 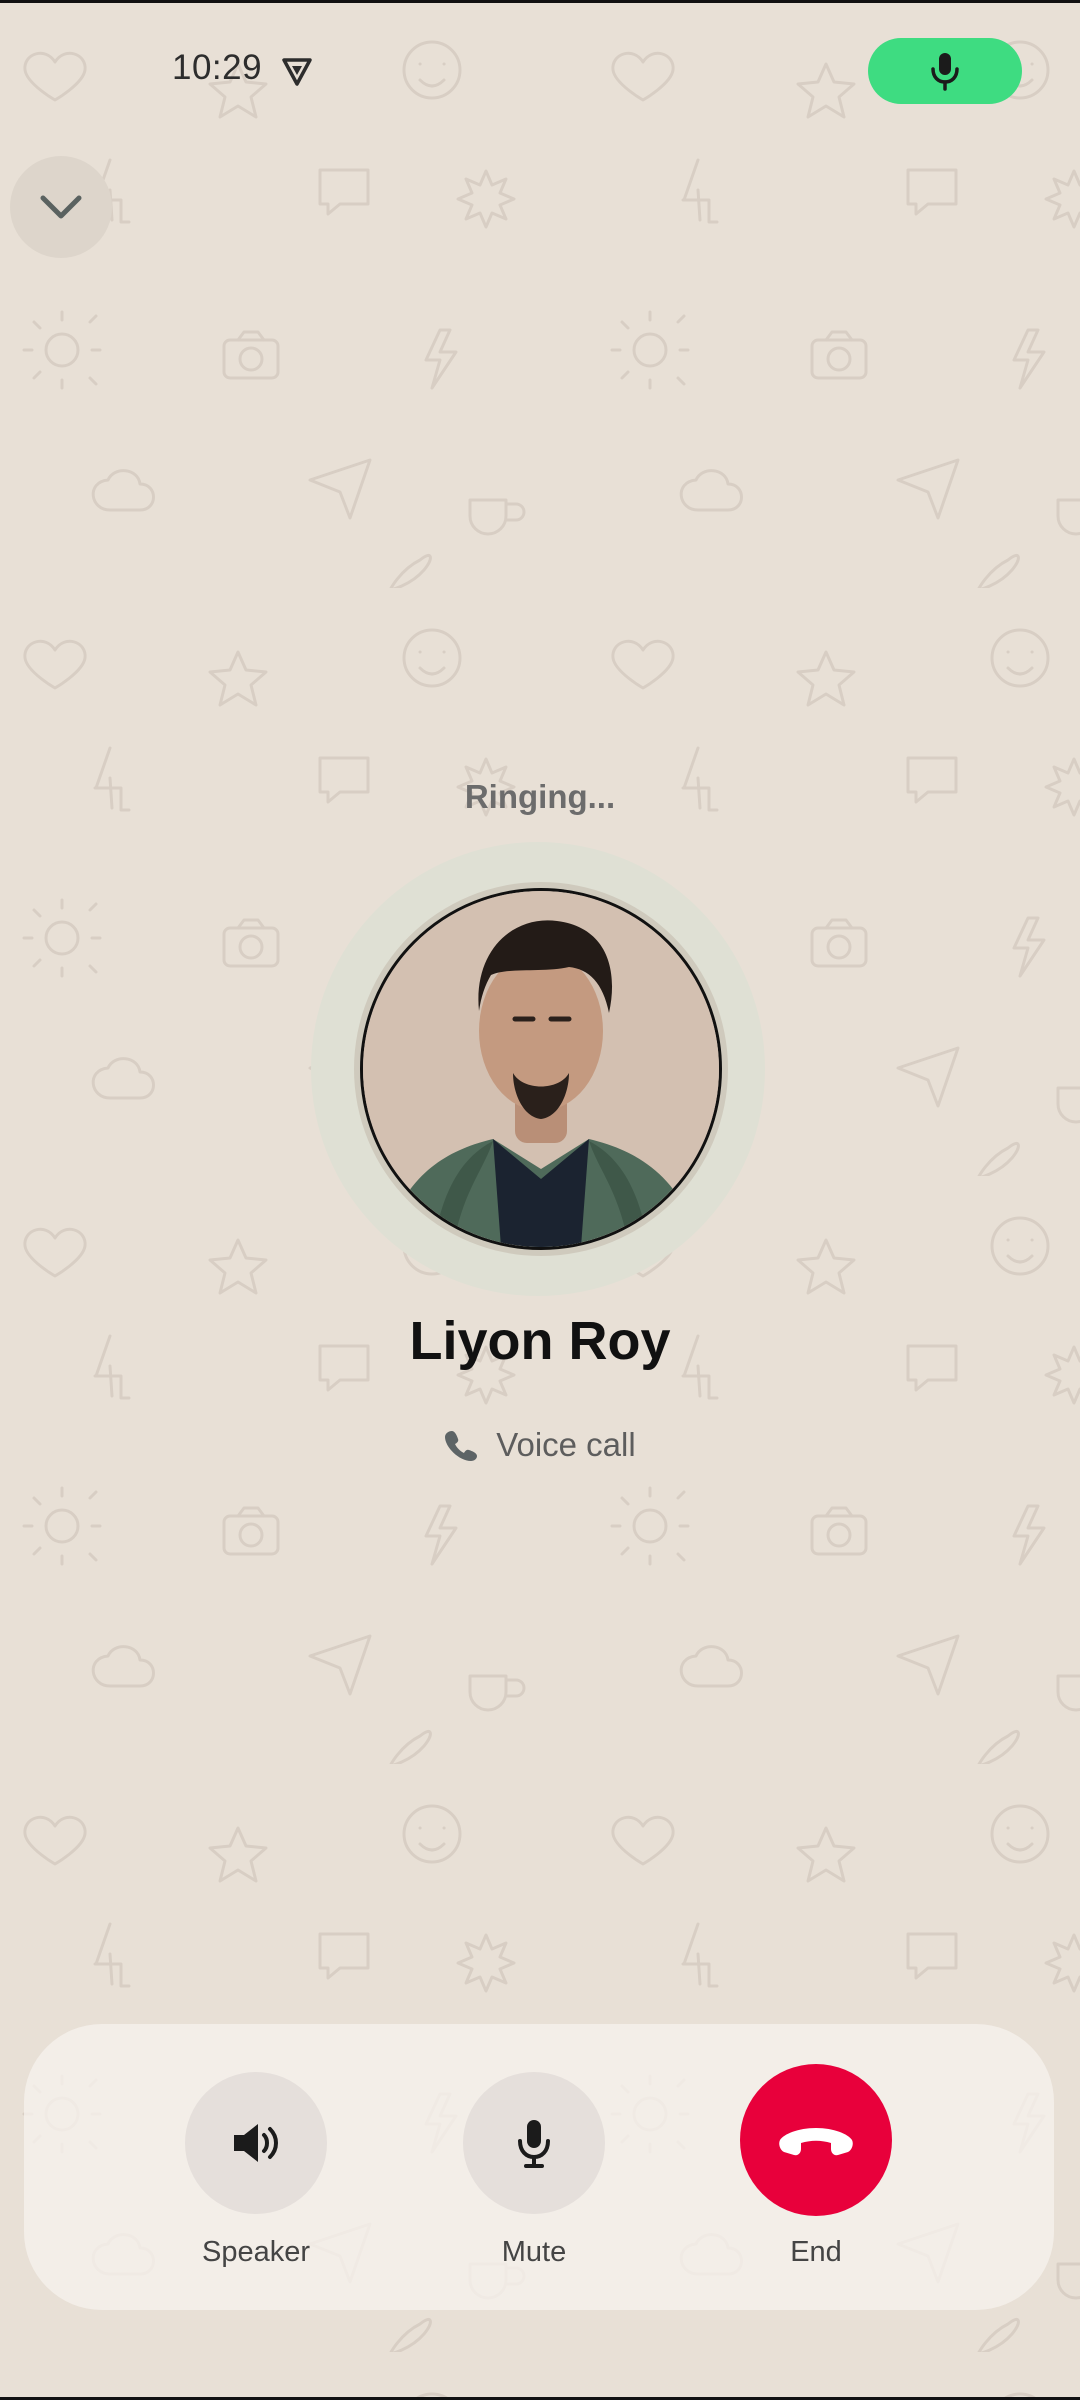 I want to click on speaker-label: Speaker, so click(x=255, y=2252).